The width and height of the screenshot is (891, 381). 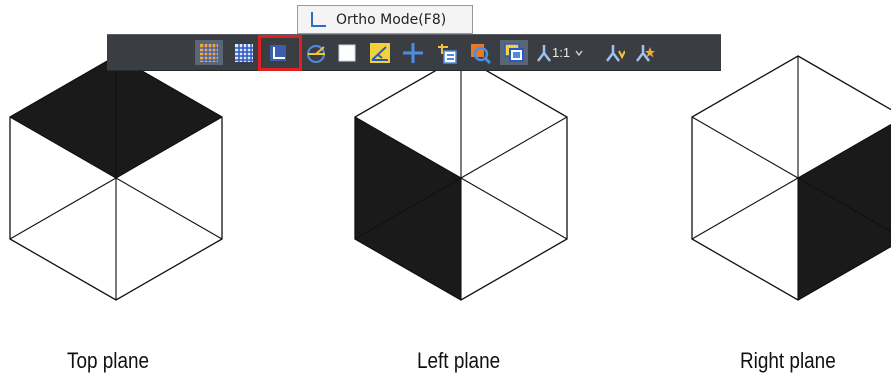 I want to click on snap-mode-button, so click(x=244, y=52).